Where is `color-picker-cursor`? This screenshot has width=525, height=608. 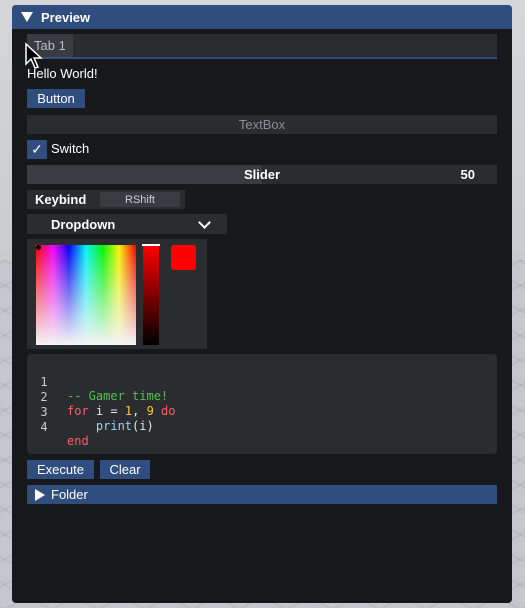
color-picker-cursor is located at coordinates (38, 247).